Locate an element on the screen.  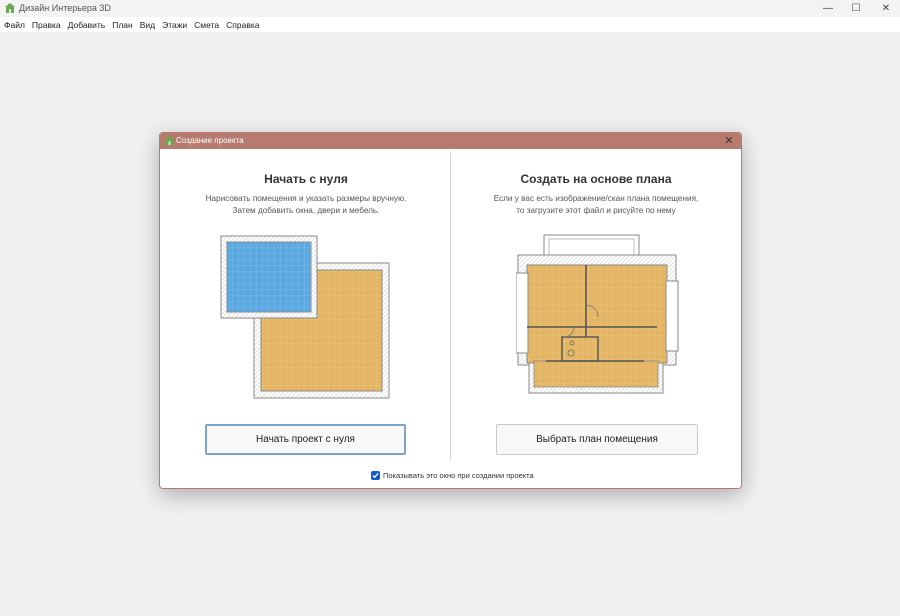
window-close-button: ✕ is located at coordinates (885, 8).